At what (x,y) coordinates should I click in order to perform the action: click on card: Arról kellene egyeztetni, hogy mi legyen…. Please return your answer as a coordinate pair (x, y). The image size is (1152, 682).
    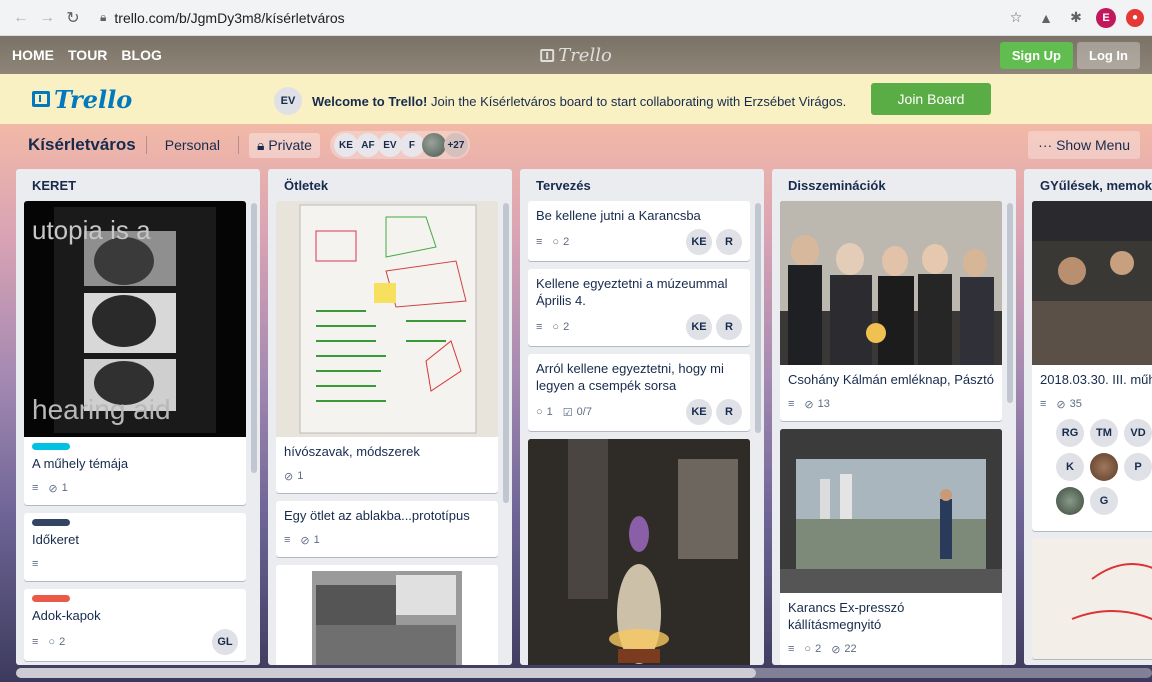
    Looking at the image, I should click on (639, 392).